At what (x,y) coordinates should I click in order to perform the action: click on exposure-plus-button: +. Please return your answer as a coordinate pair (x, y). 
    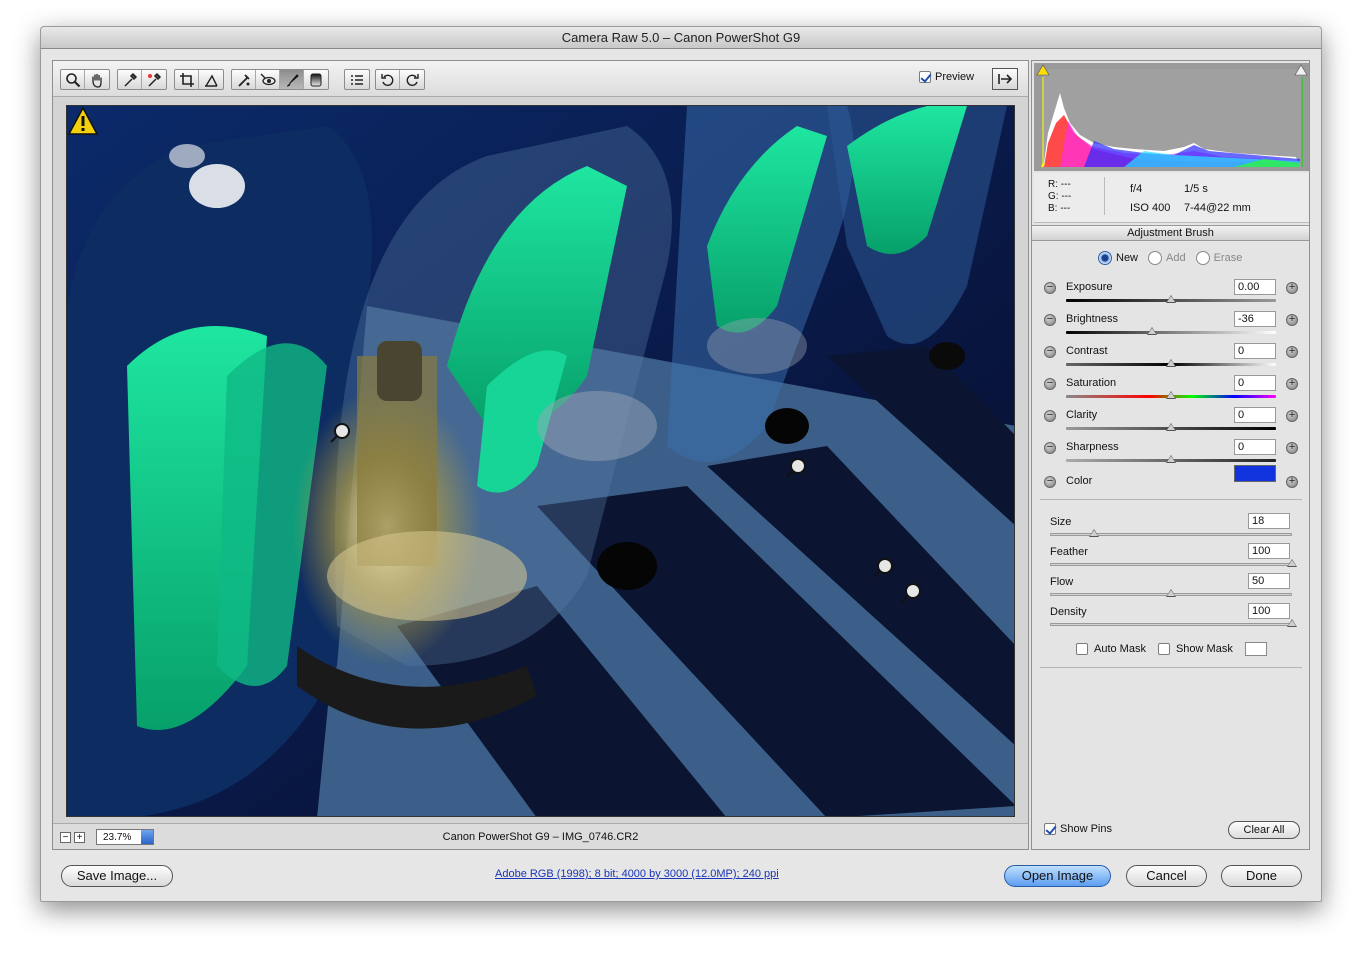
    Looking at the image, I should click on (1292, 288).